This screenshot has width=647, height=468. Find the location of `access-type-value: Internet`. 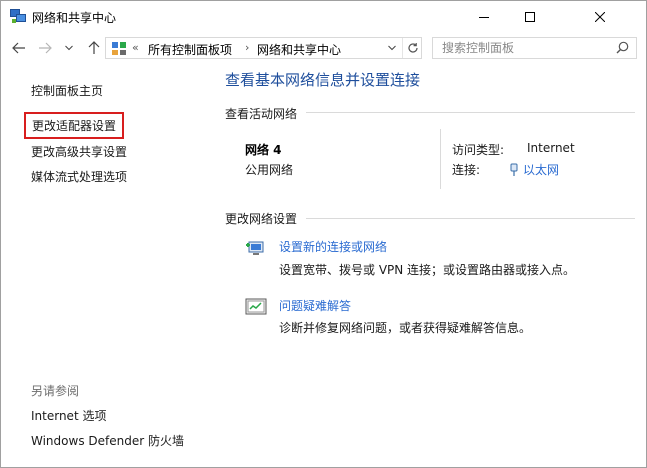

access-type-value: Internet is located at coordinates (551, 148).